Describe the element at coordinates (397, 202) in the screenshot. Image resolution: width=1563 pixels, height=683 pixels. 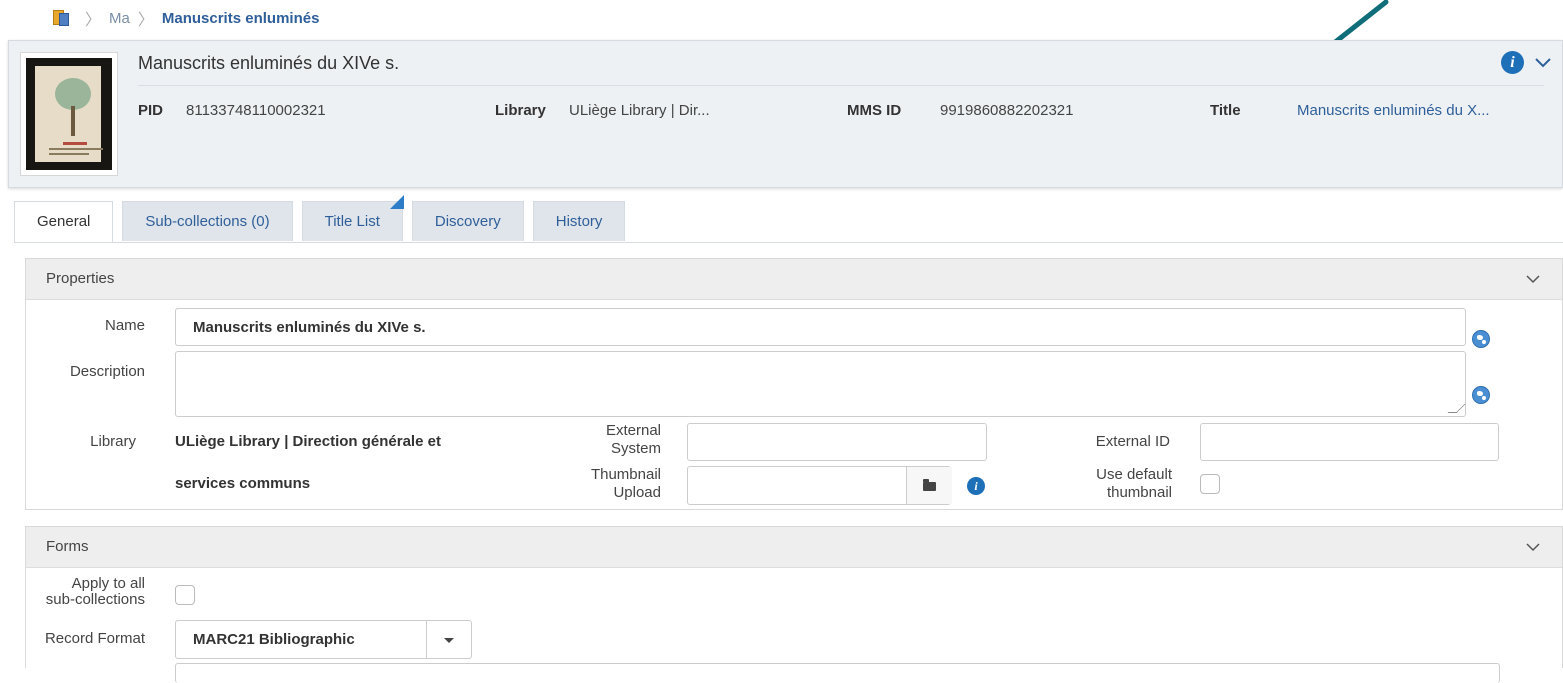
I see `tab-corner-marker-icon` at that location.